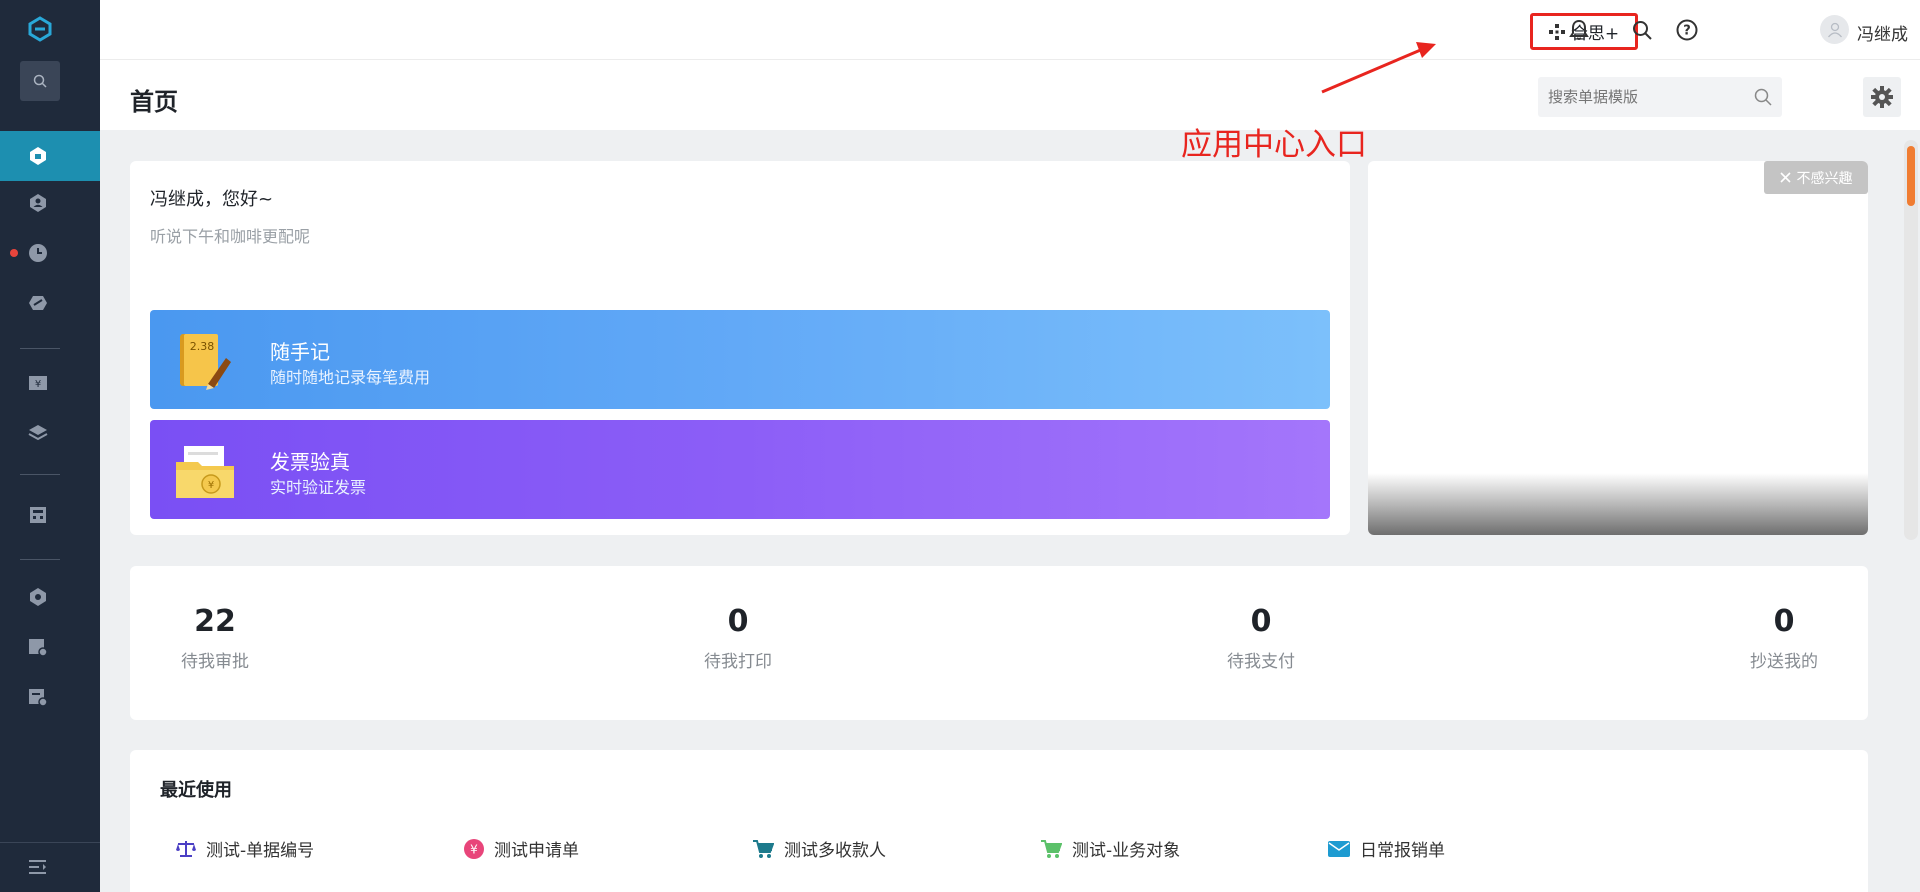 The height and width of the screenshot is (892, 1920). Describe the element at coordinates (50, 383) in the screenshot. I see `sidebar-item-expense: ¥` at that location.